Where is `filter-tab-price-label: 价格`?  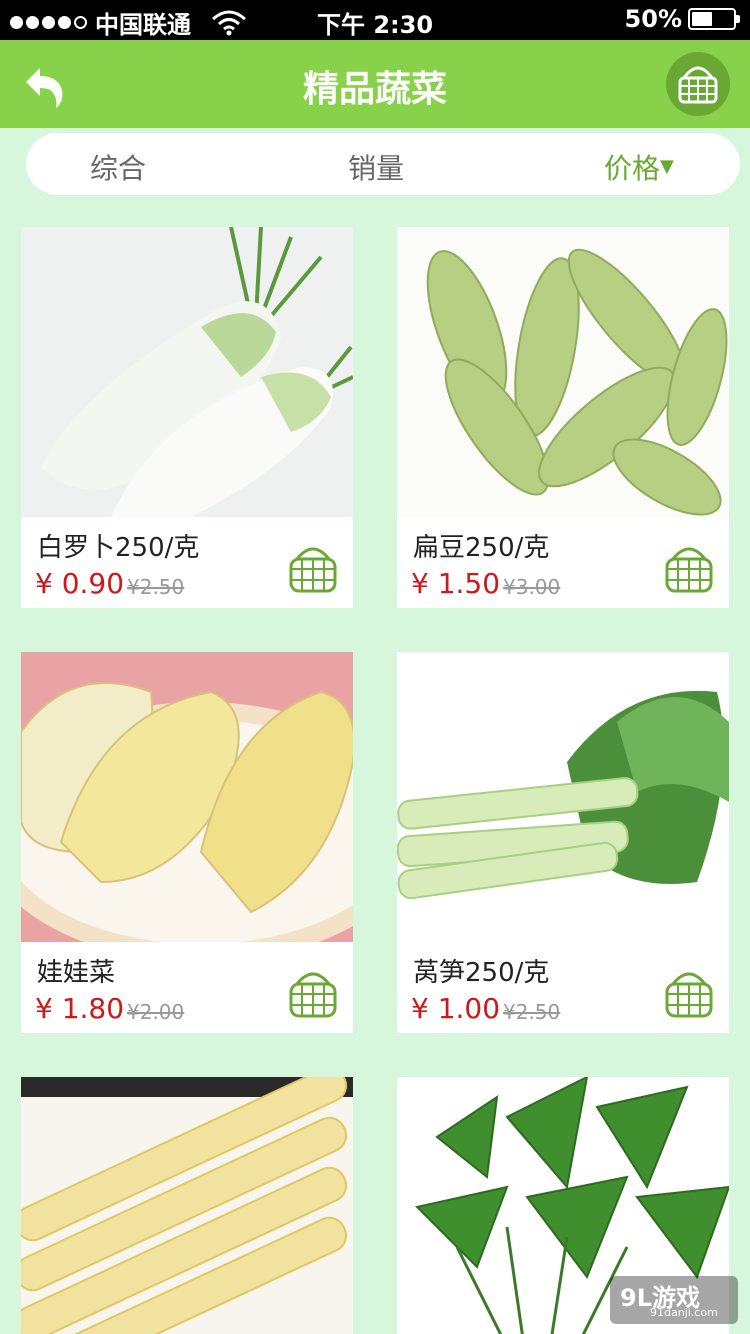
filter-tab-price-label: 价格 is located at coordinates (632, 168).